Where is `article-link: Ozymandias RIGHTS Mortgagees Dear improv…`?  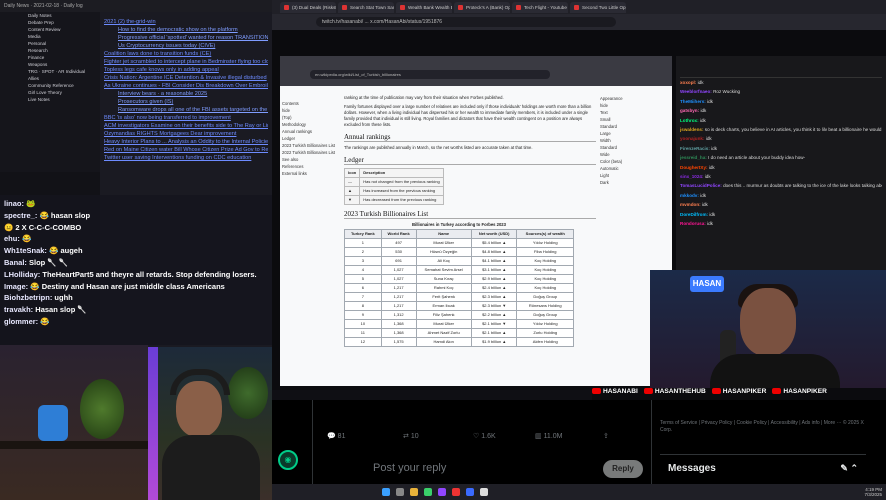 article-link: Ozymandias RIGHTS Mortgagees Dear improv… is located at coordinates (186, 134).